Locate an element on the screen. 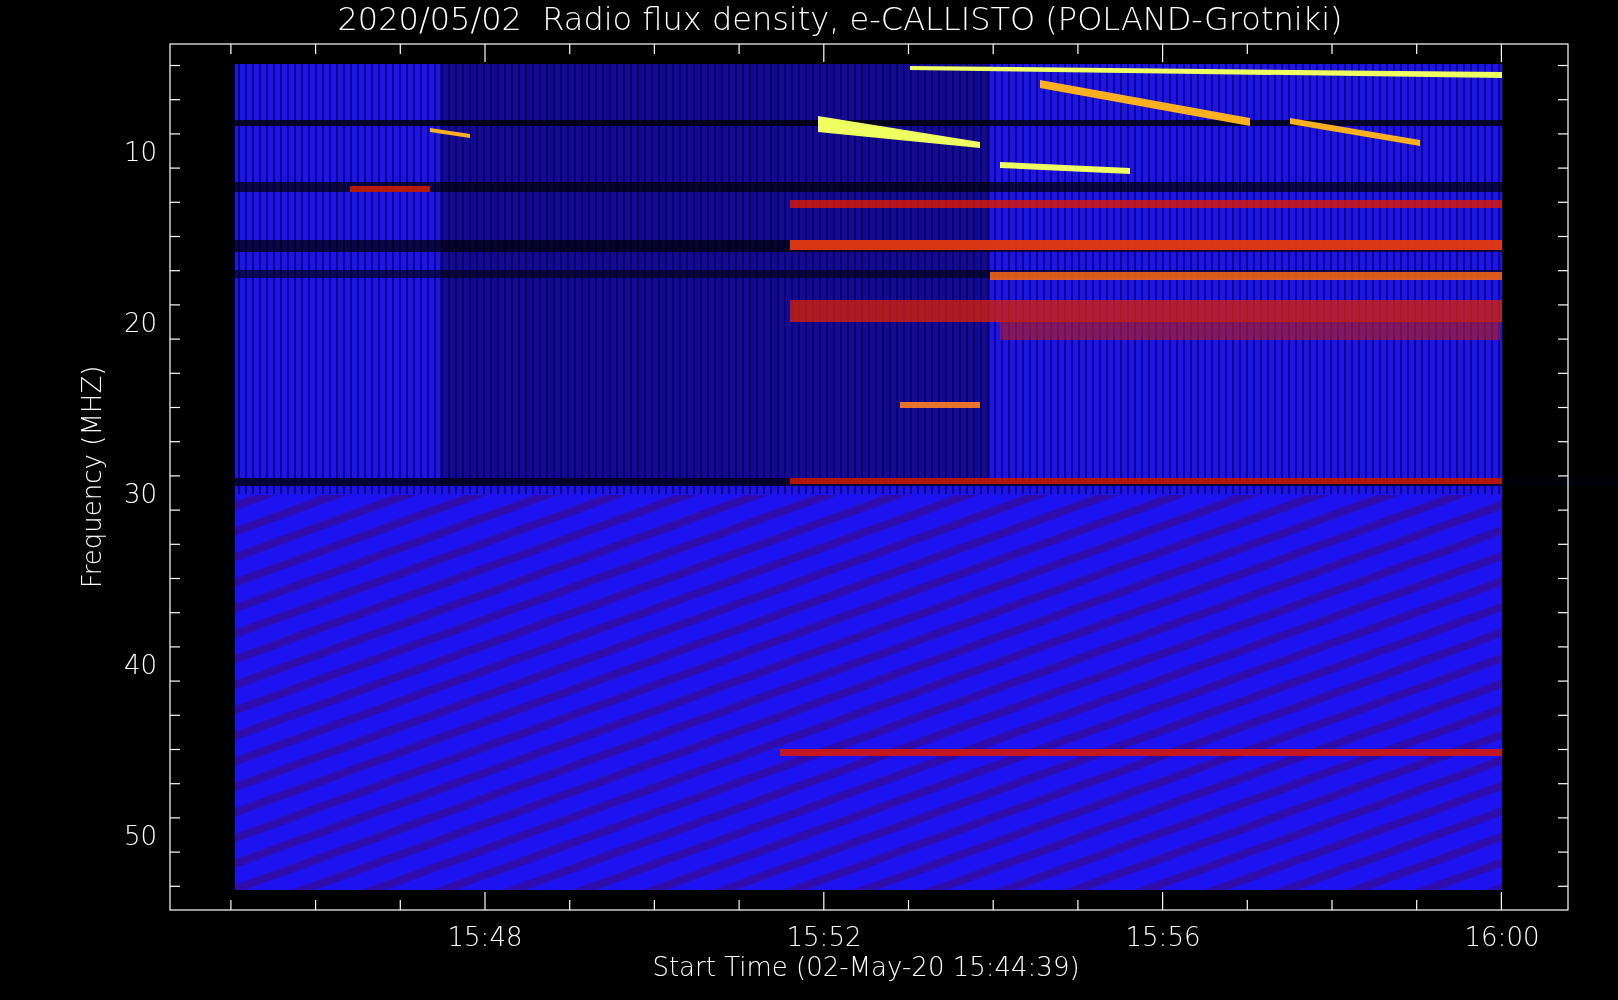 Image resolution: width=1618 pixels, height=1000 pixels. y-tick-label: 30 is located at coordinates (140, 494).